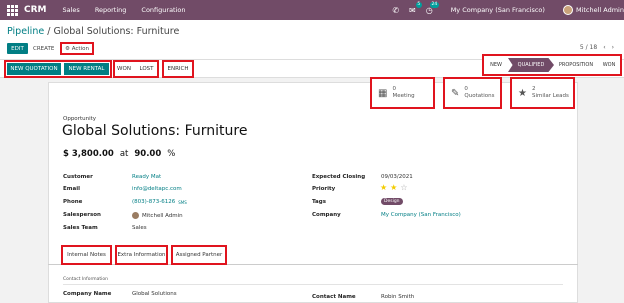  I want to click on company-name-label: Company Name, so click(87, 294).